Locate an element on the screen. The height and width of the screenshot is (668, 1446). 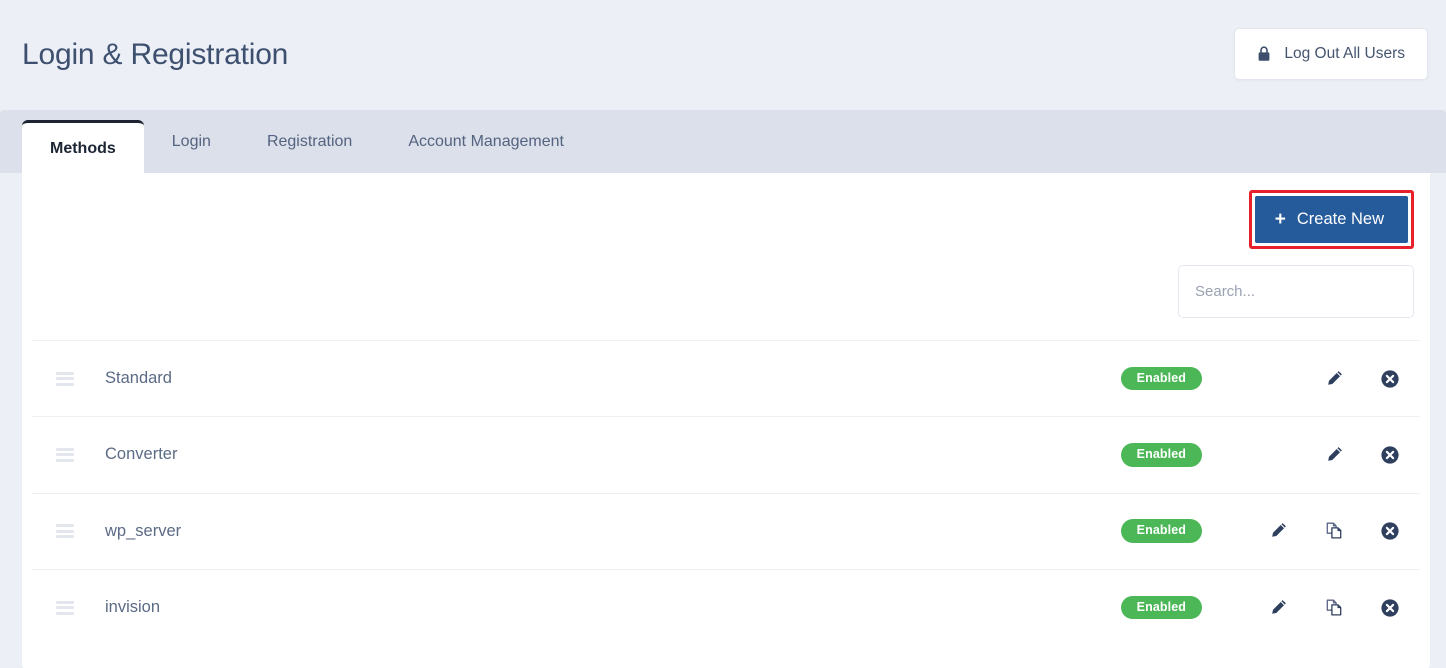
log-out-all-users-button: Log Out All Users is located at coordinates (1331, 54).